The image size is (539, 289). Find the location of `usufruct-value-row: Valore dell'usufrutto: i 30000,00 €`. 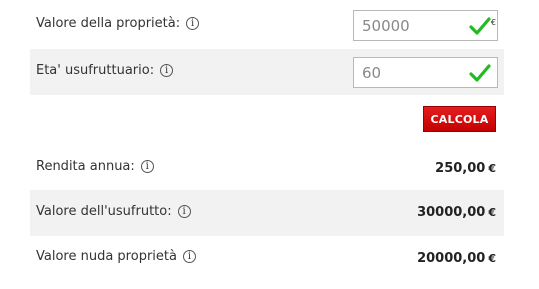

usufruct-value-row: Valore dell'usufrutto: i 30000,00 € is located at coordinates (267, 213).